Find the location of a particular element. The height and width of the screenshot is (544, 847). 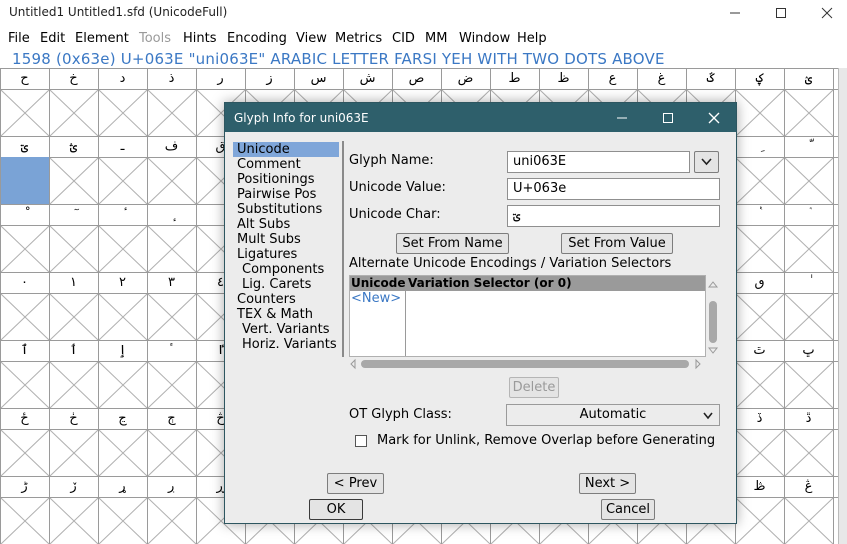

glyph-cell-label: س is located at coordinates (318, 79).